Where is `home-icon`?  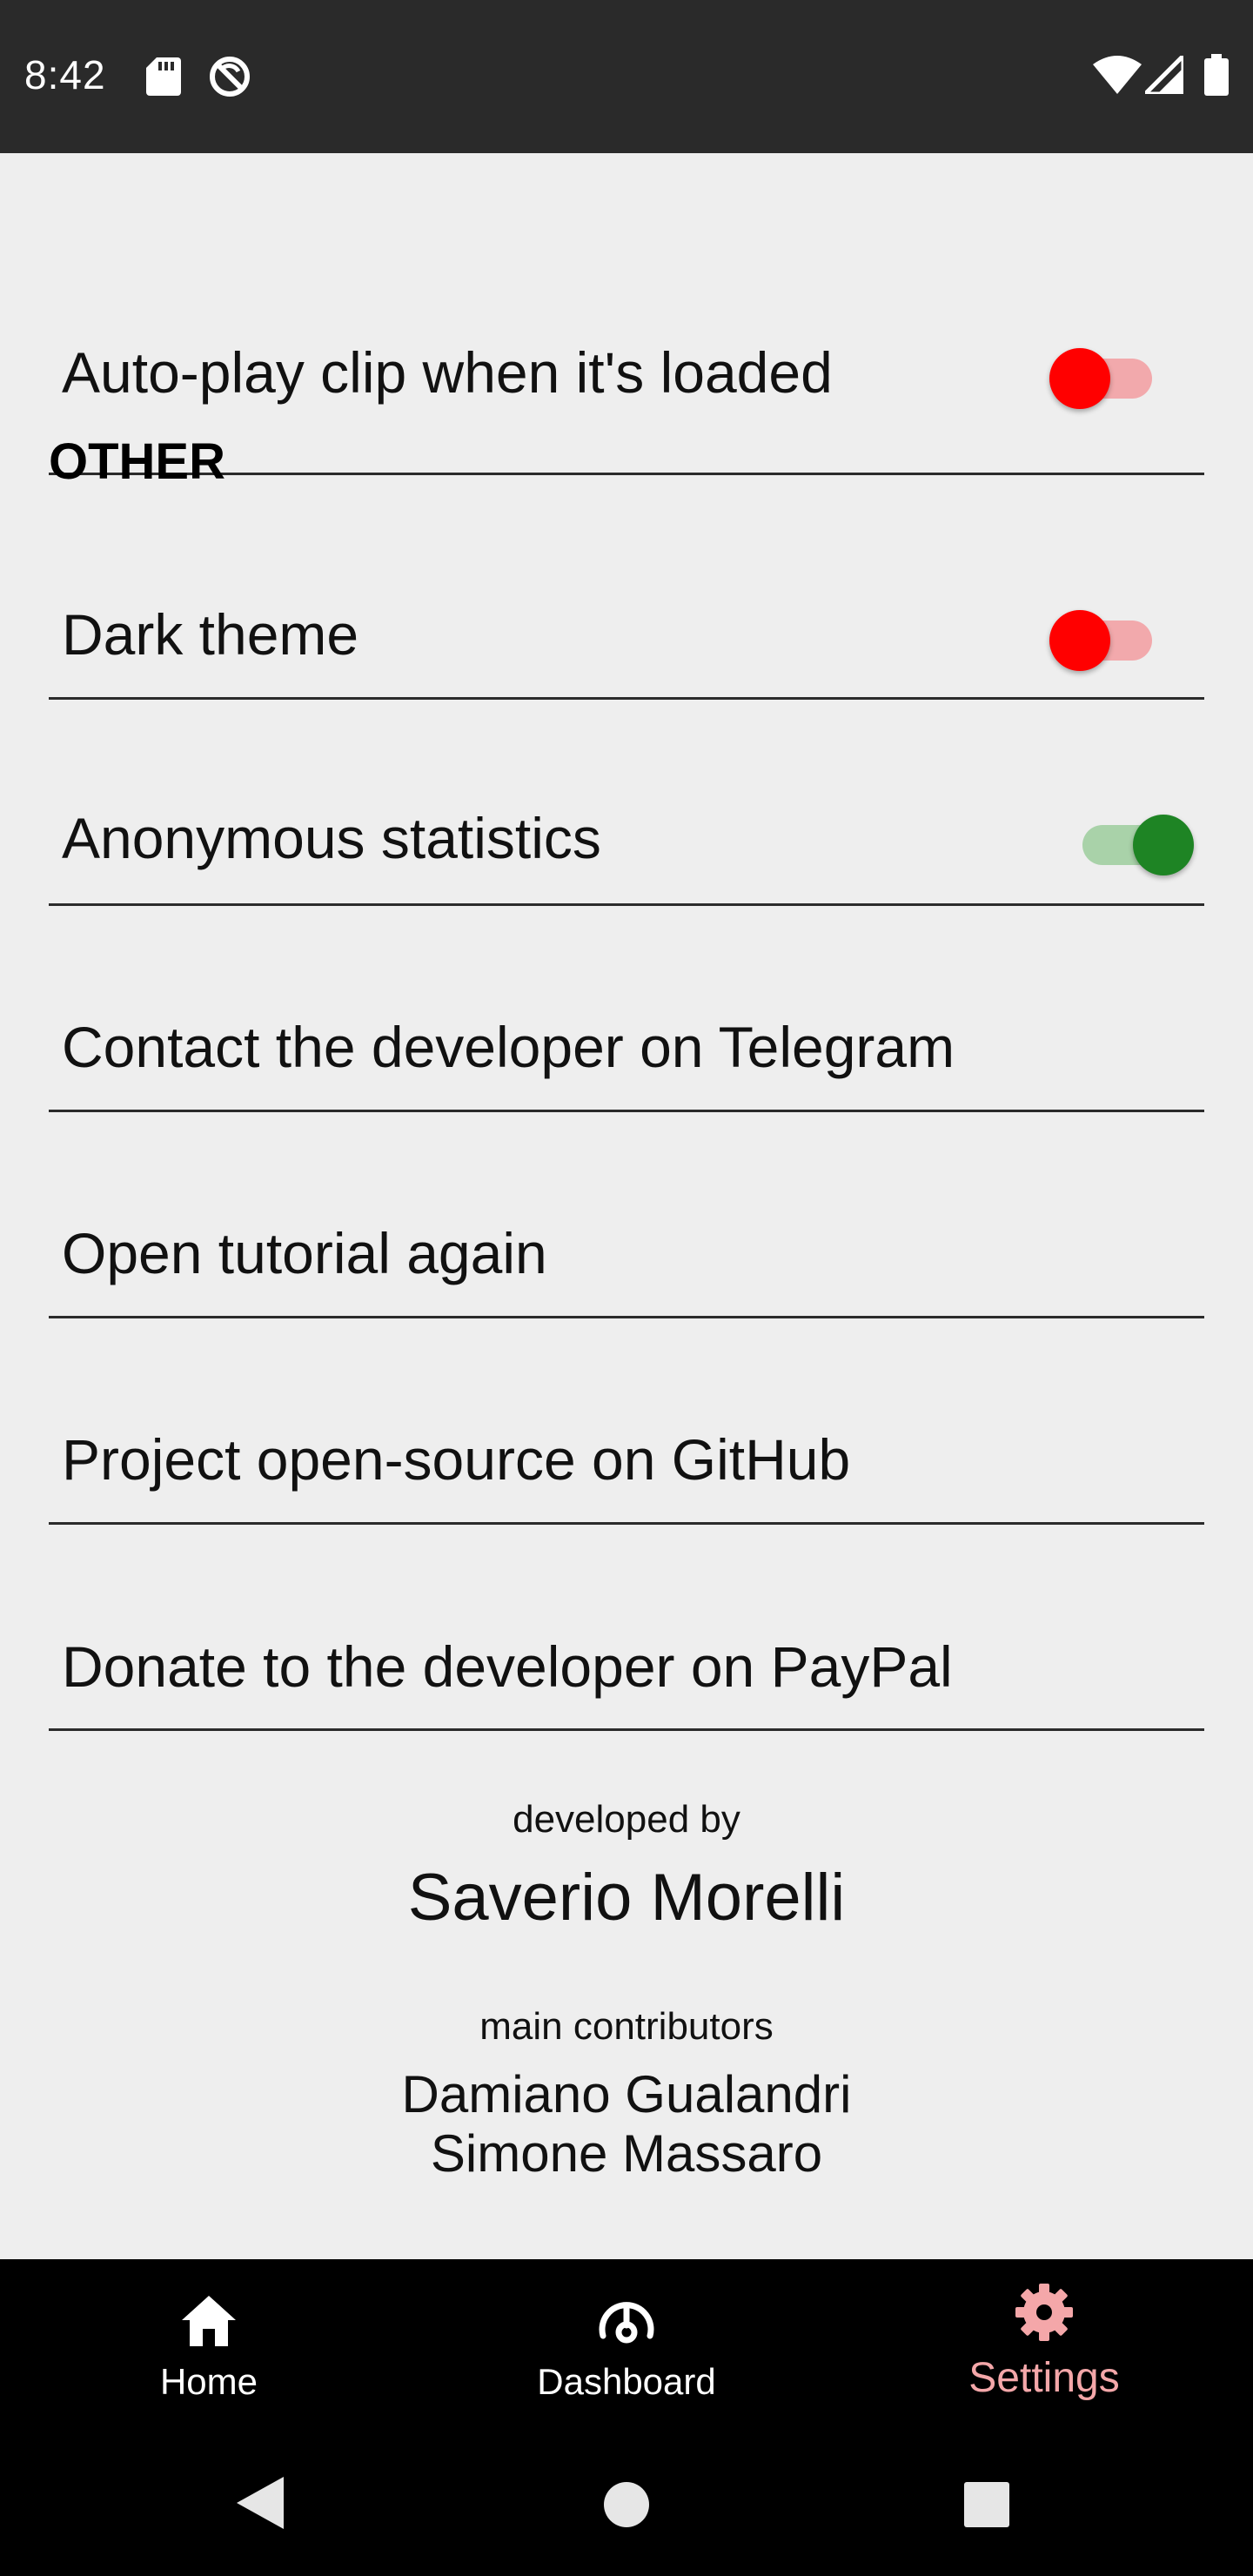
home-icon is located at coordinates (209, 2321).